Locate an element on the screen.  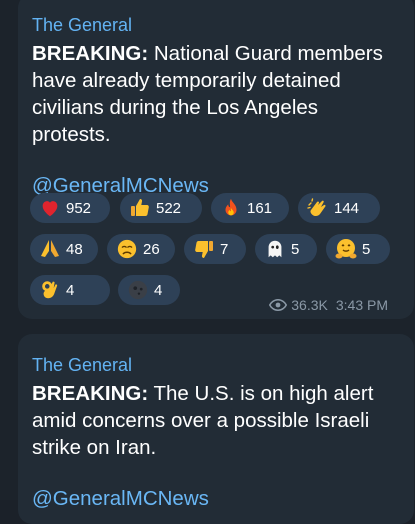
reaction-ok-hand: 4 is located at coordinates (70, 290).